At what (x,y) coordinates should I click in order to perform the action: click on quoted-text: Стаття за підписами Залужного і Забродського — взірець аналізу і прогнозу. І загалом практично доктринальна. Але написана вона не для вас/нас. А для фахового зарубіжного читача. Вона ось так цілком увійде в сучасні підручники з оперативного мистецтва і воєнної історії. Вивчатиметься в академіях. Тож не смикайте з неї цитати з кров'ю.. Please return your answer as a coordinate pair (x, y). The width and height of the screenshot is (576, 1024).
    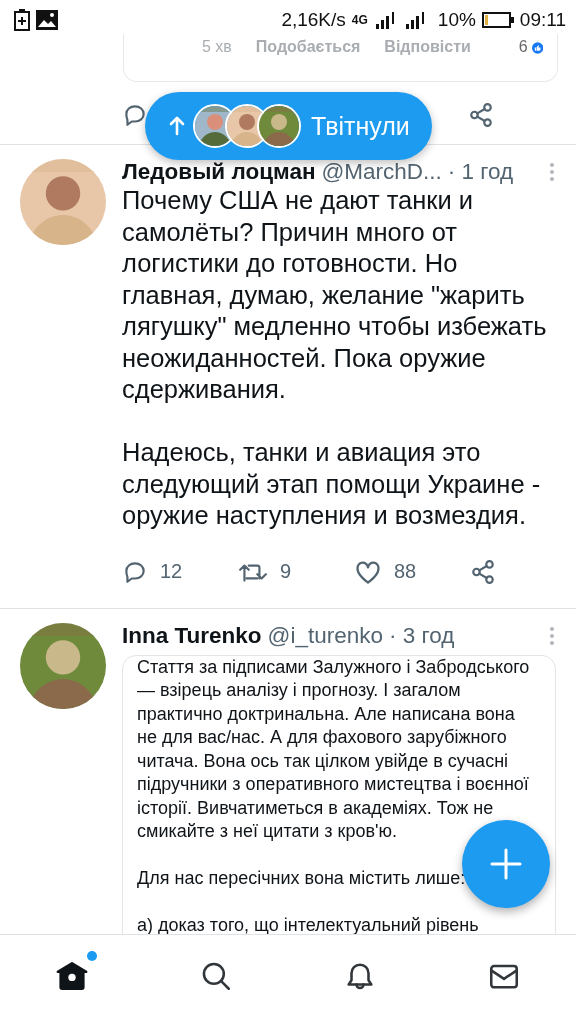
    Looking at the image, I should click on (334, 749).